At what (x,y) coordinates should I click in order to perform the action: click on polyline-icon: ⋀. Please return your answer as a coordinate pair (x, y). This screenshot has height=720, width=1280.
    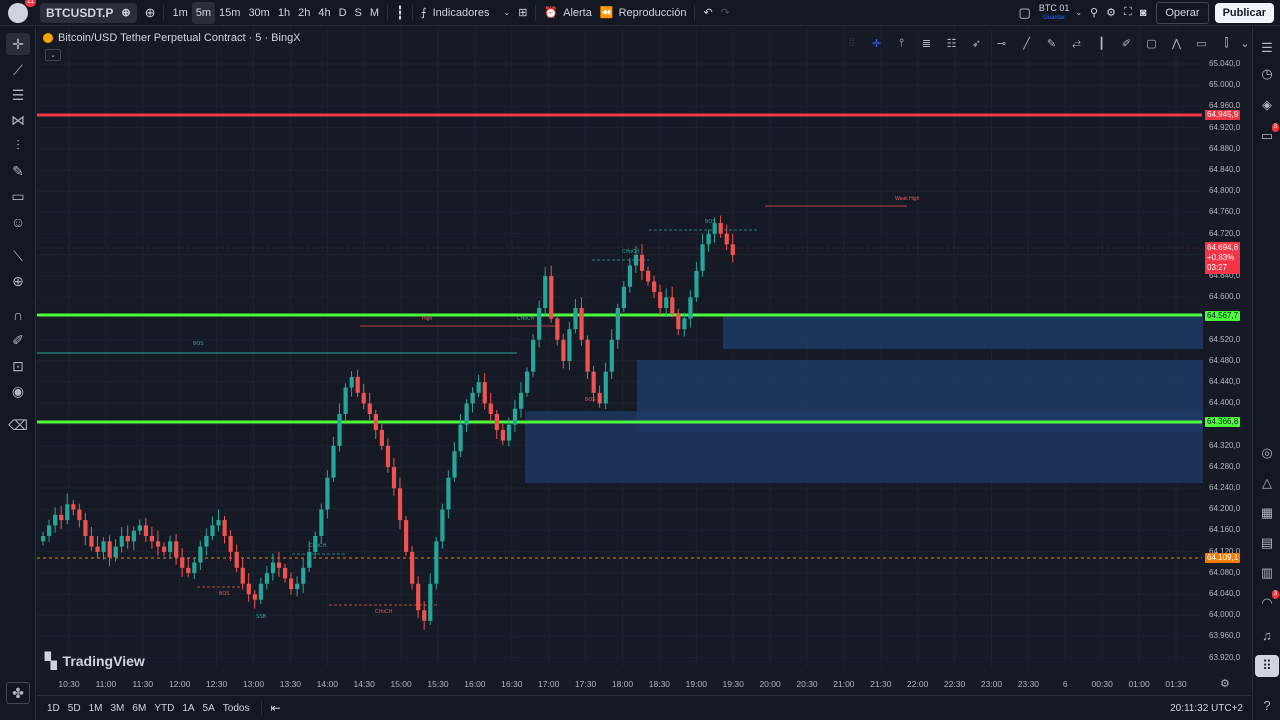
    Looking at the image, I should click on (1176, 43).